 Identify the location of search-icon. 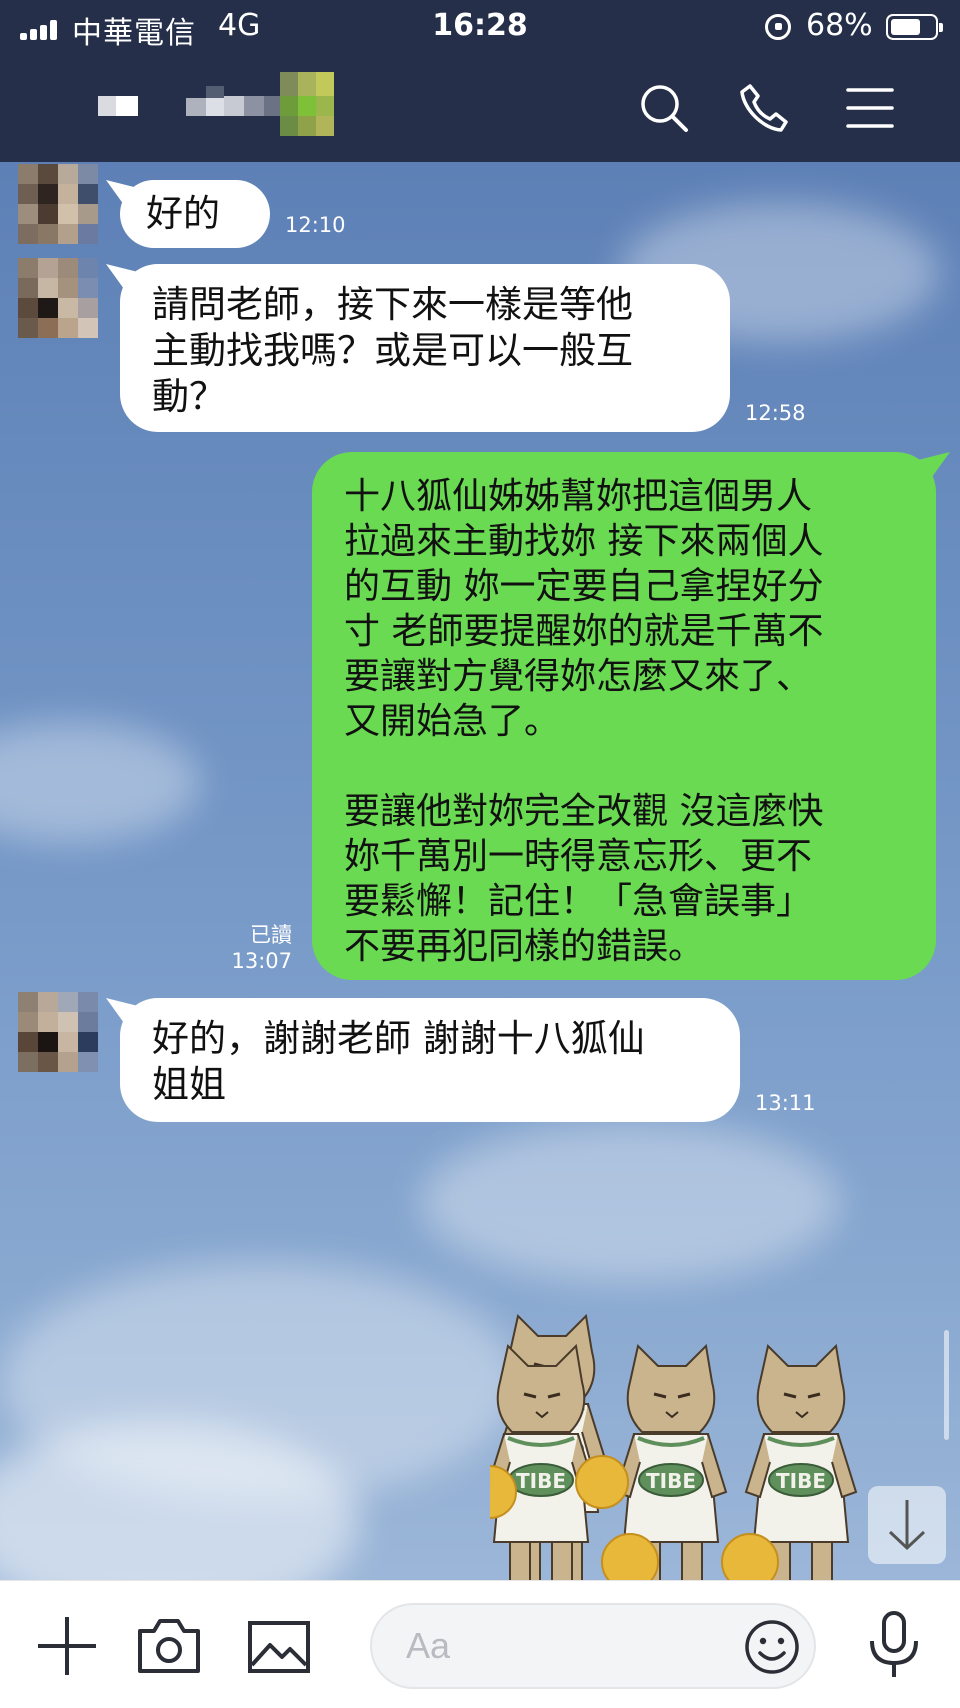
(664, 108).